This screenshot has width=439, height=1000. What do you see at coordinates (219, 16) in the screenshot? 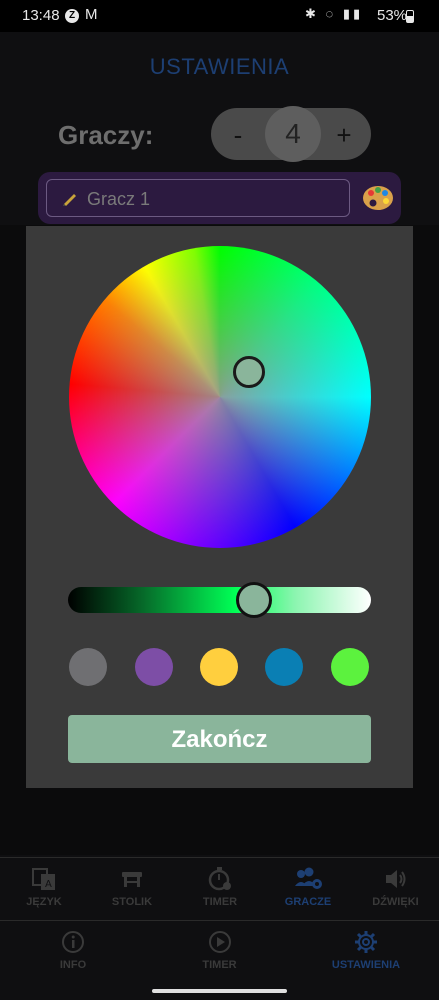
I see `status-bar: 13:48 Z M ✱ ◌ ▮▮ 53%` at bounding box center [219, 16].